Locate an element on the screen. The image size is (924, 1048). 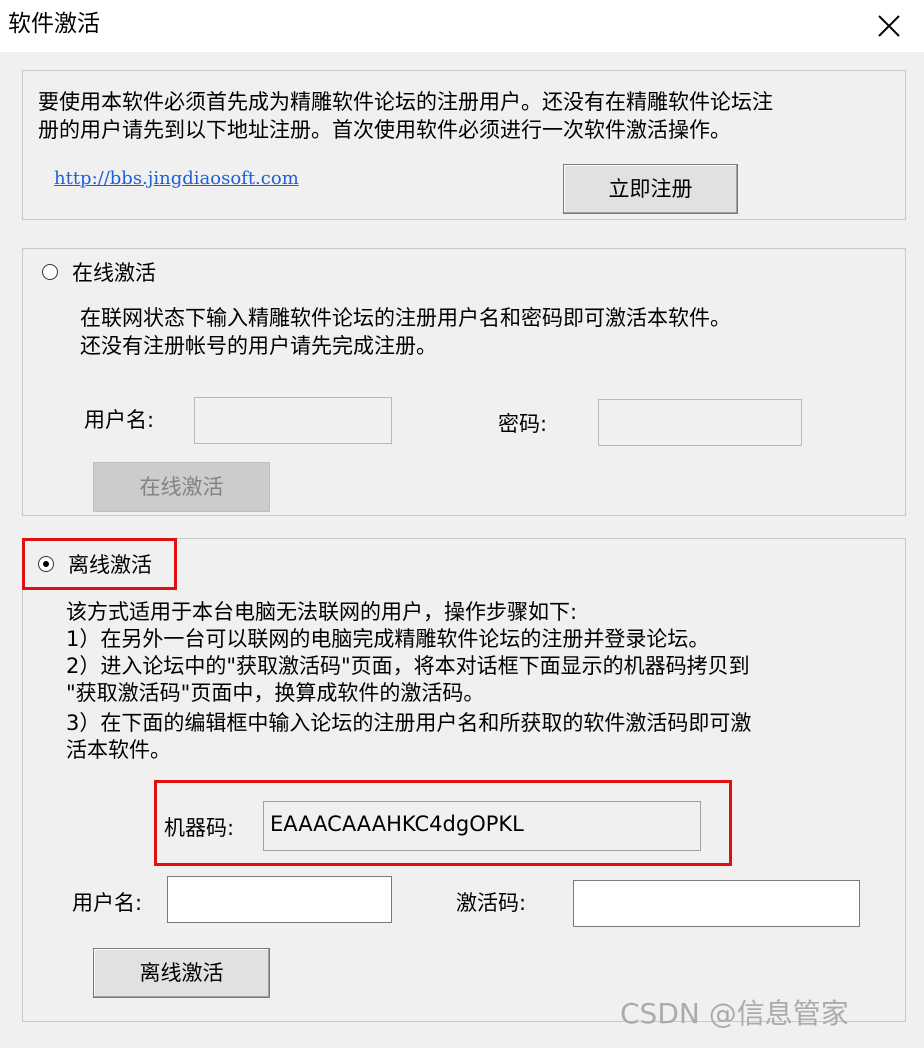
watermark: CSDN @信息管家 is located at coordinates (734, 1013).